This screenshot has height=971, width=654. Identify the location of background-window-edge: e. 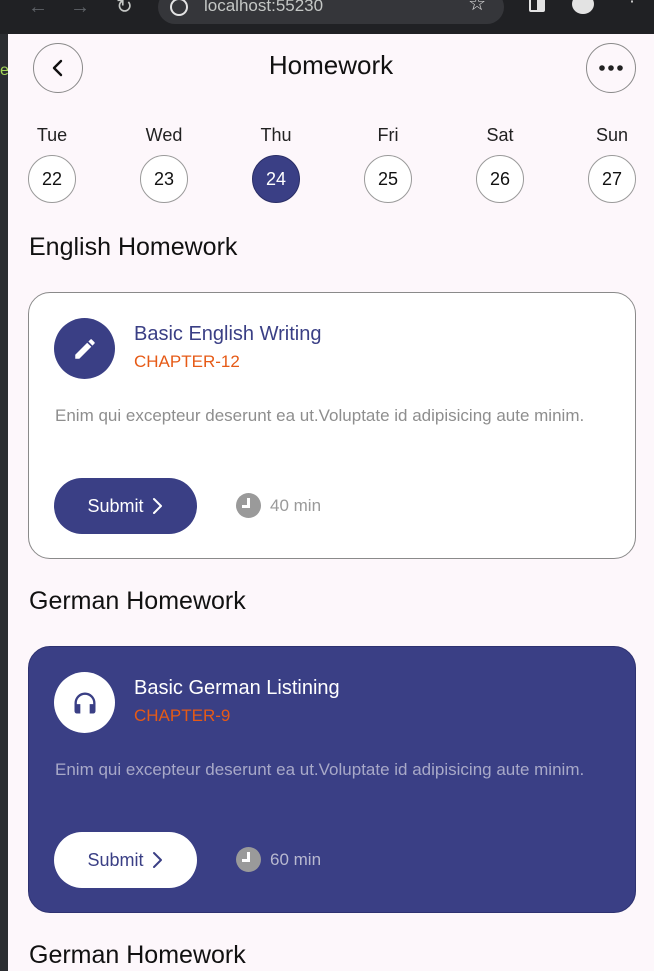
(4, 502).